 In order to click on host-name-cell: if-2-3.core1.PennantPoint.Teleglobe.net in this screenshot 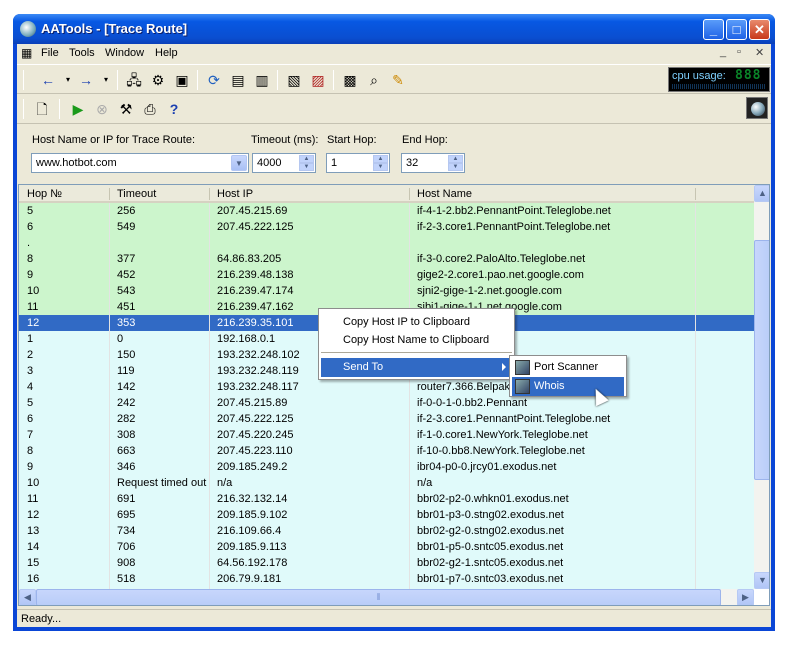, I will do `click(514, 419)`.